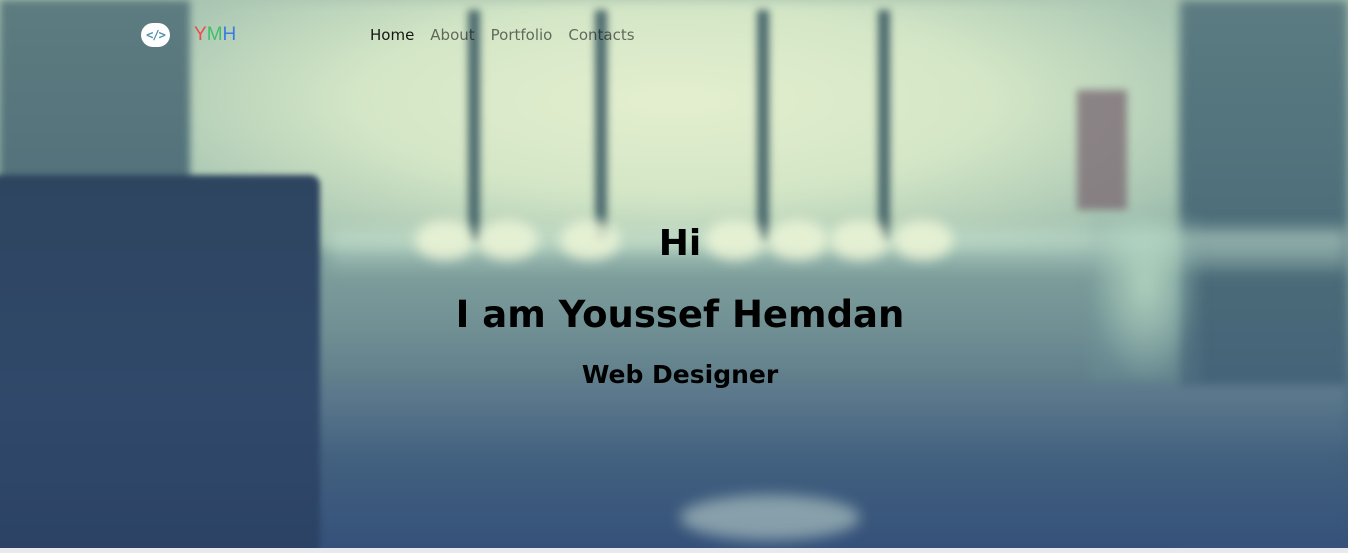  I want to click on hero-greeting: Hi, so click(680, 243).